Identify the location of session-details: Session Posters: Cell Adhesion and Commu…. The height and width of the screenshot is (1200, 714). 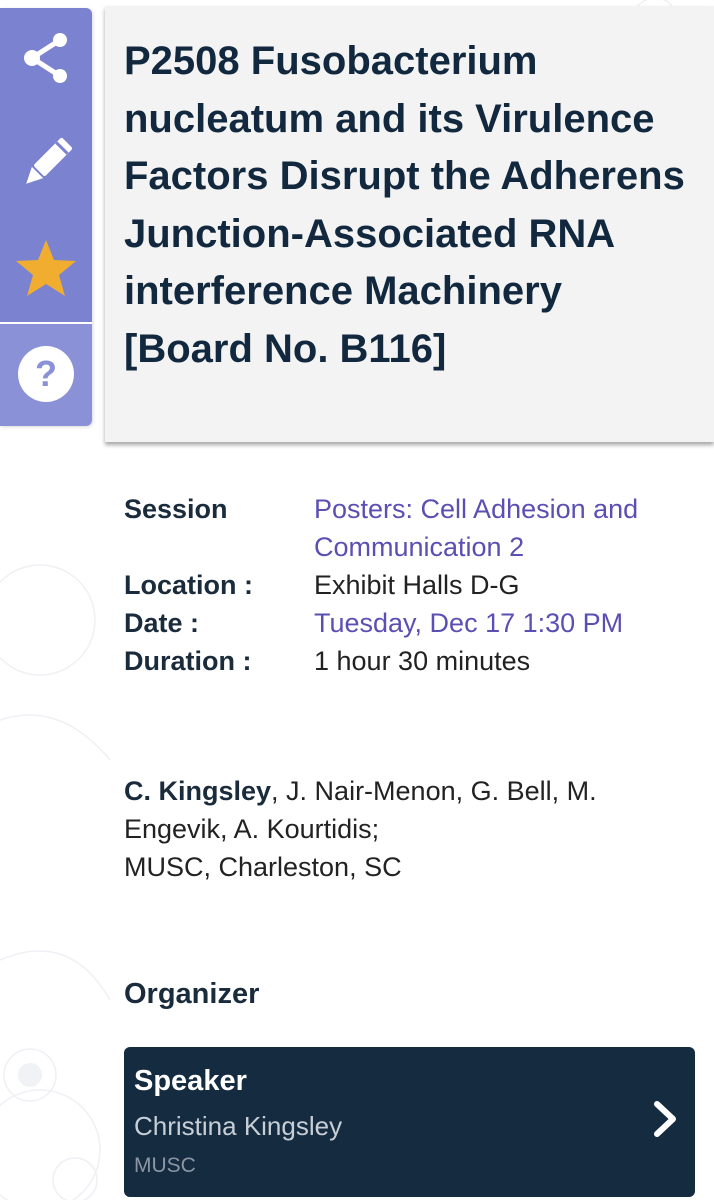
(404, 585).